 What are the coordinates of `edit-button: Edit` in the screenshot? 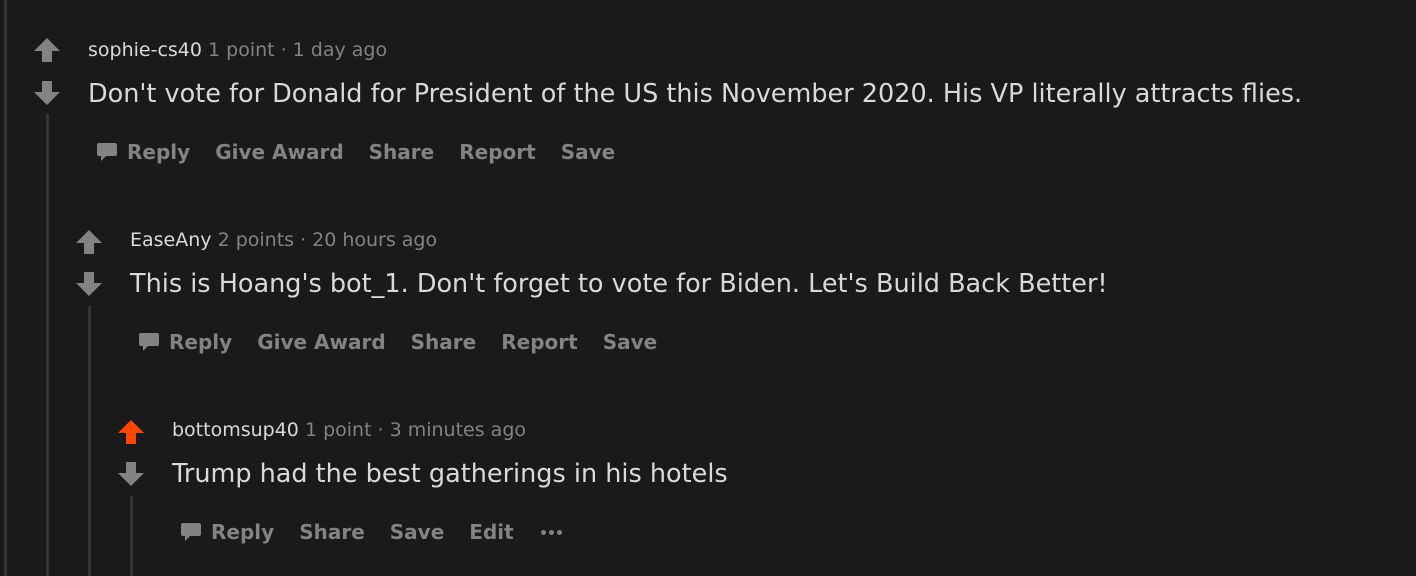 It's located at (491, 532).